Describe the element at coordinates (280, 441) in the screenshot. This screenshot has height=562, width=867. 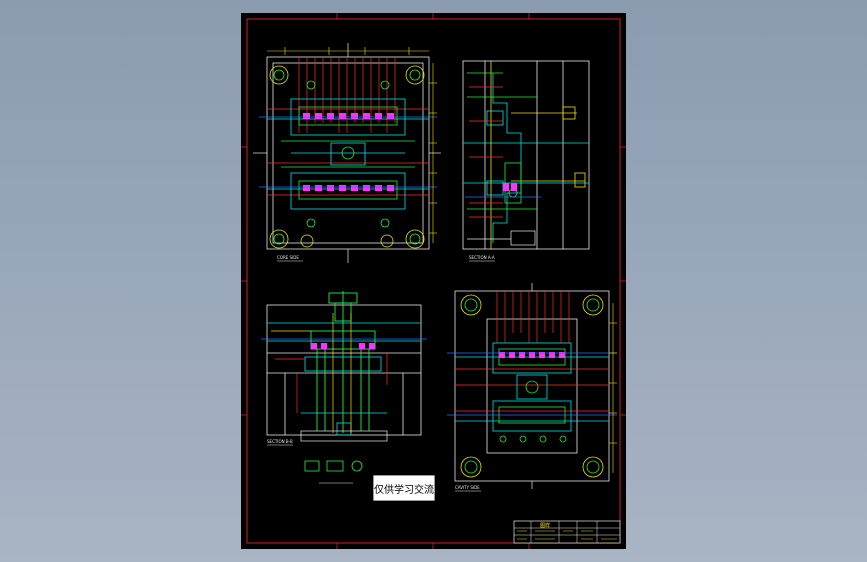
I see `view-label-section-b: SECTION B-B` at that location.